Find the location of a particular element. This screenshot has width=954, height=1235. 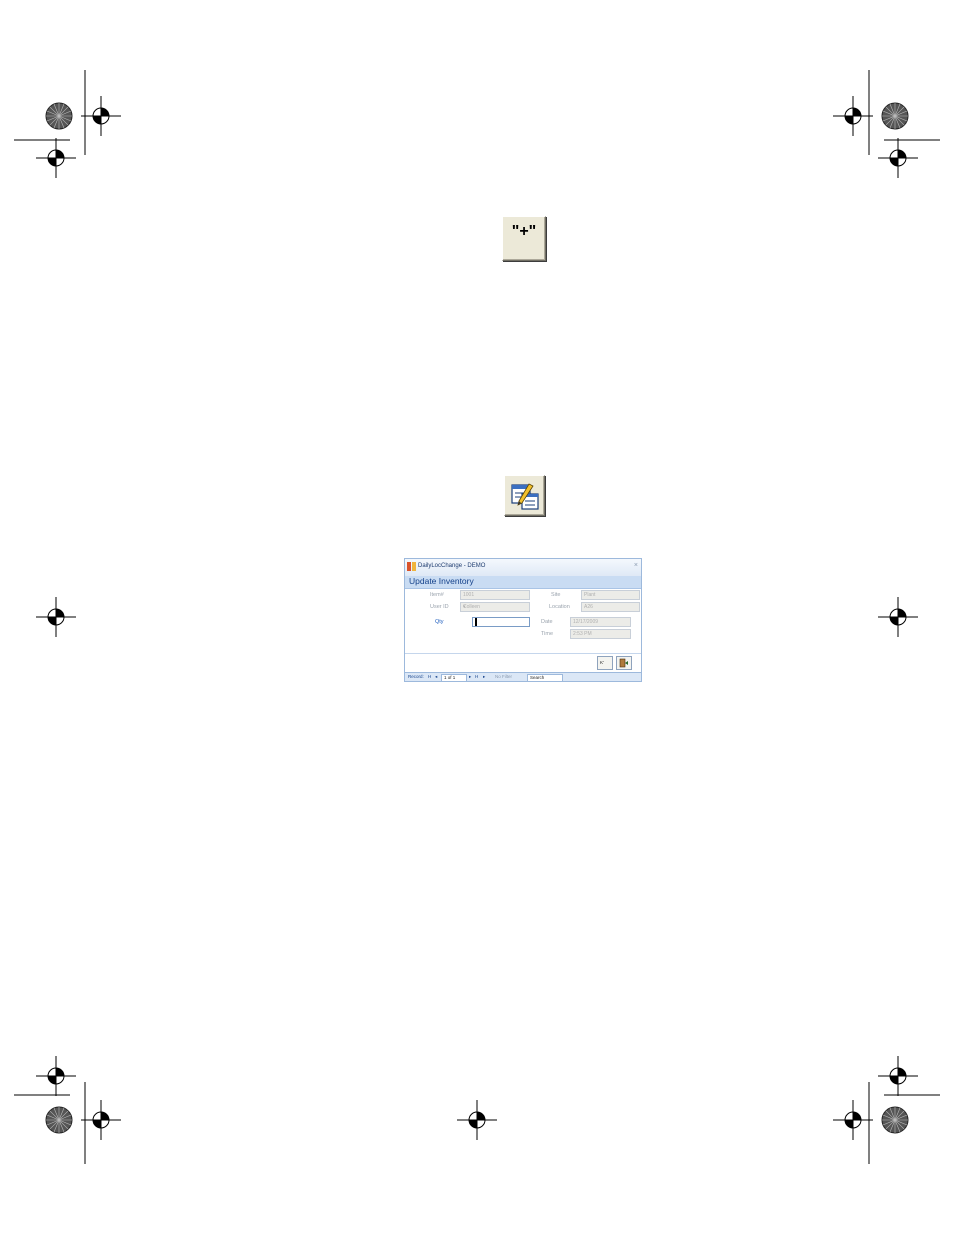

date-value: 12/17/2009 is located at coordinates (586, 622).